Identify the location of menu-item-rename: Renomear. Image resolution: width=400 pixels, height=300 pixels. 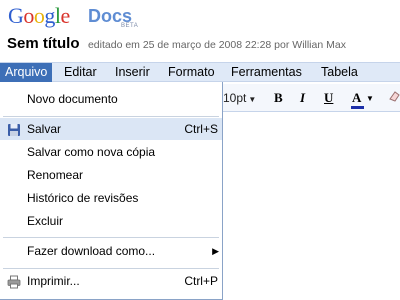
(111, 175).